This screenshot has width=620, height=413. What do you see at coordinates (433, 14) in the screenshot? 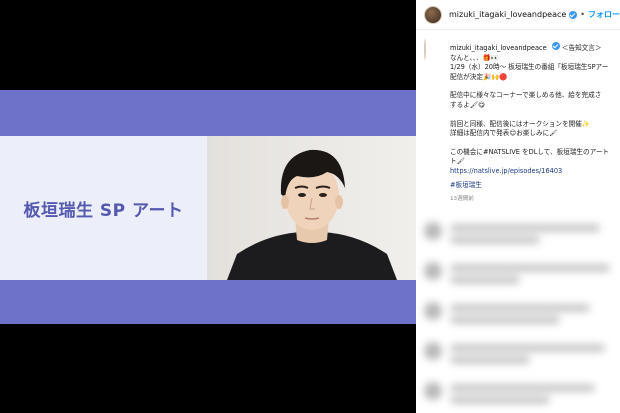
I see `avatar` at bounding box center [433, 14].